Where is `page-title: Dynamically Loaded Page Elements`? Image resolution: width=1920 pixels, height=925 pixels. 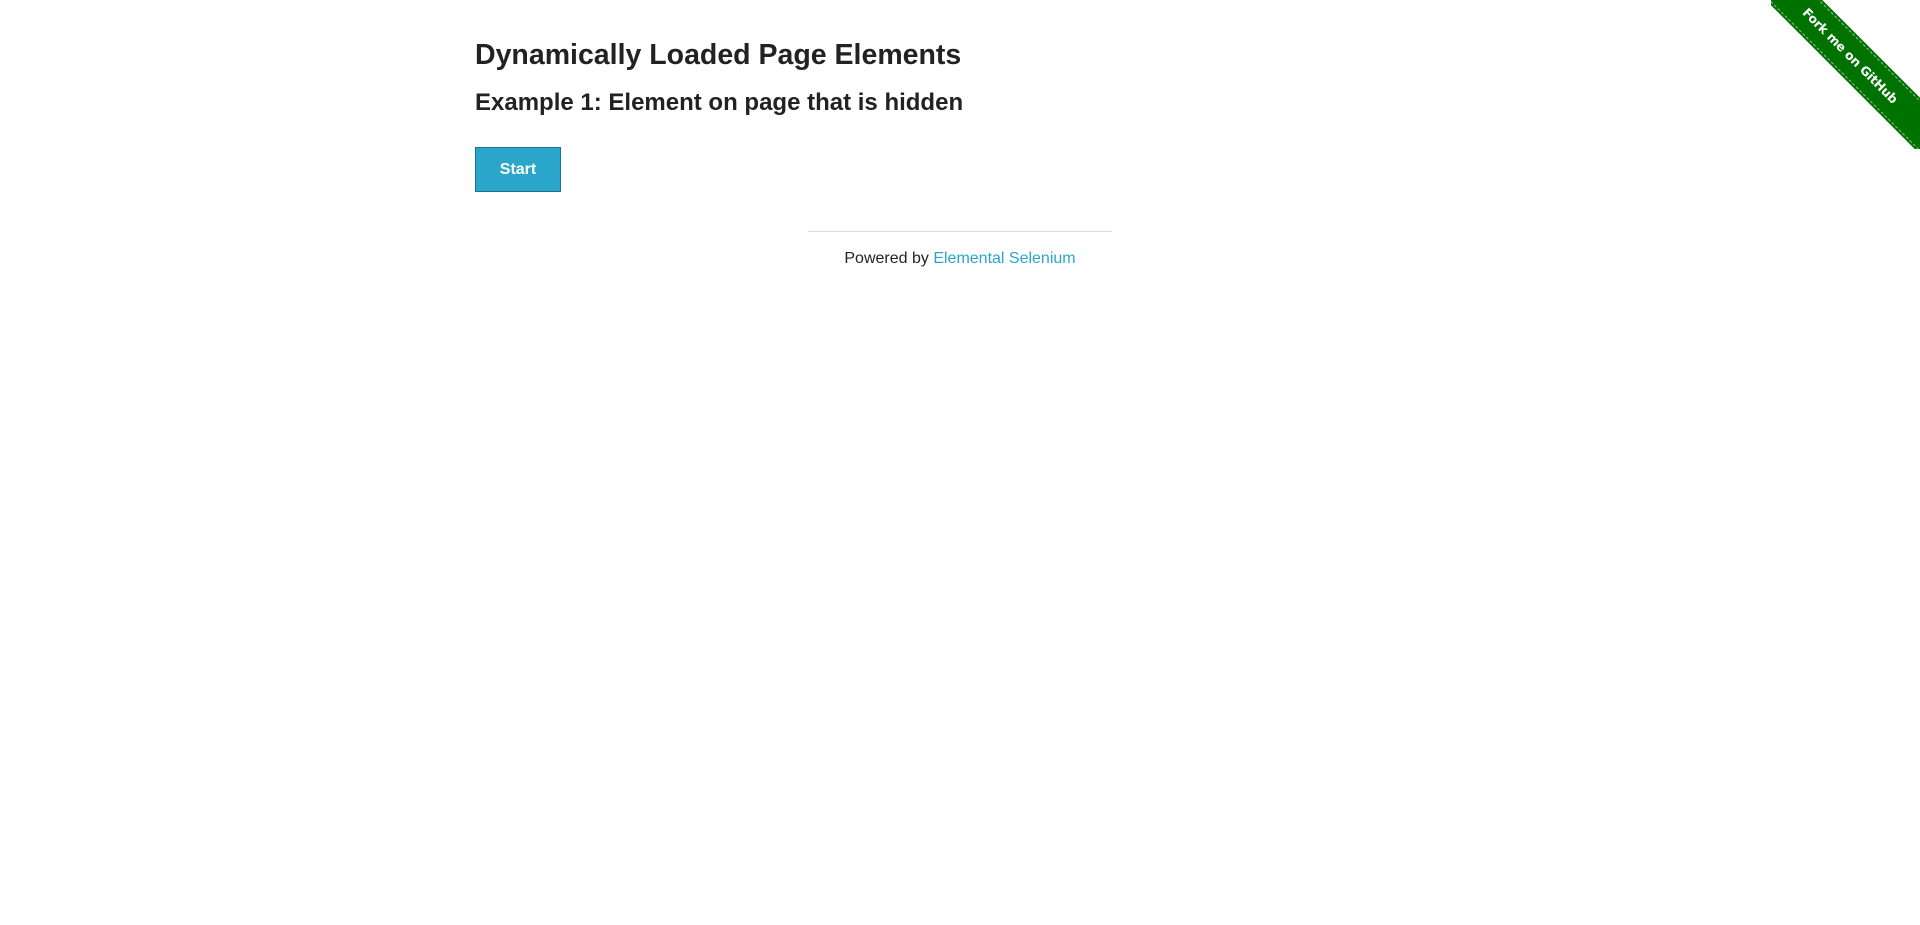
page-title: Dynamically Loaded Page Elements is located at coordinates (718, 55).